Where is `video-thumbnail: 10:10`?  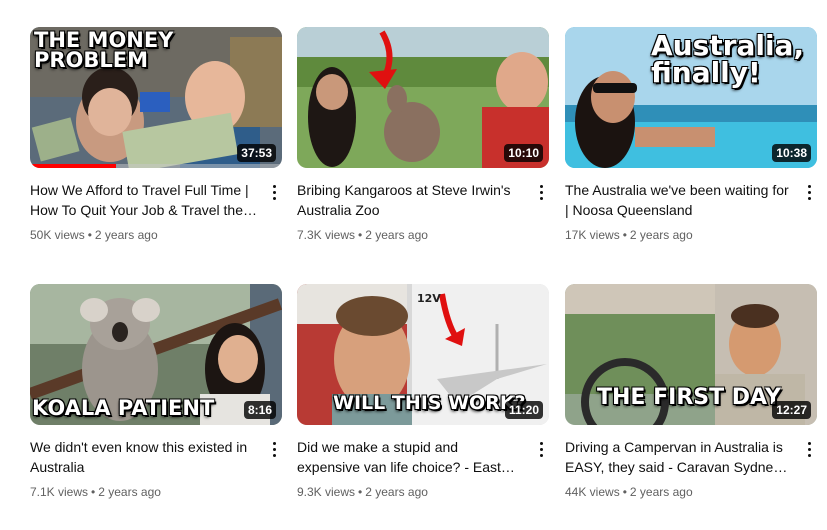
video-thumbnail: 10:10 is located at coordinates (423, 97).